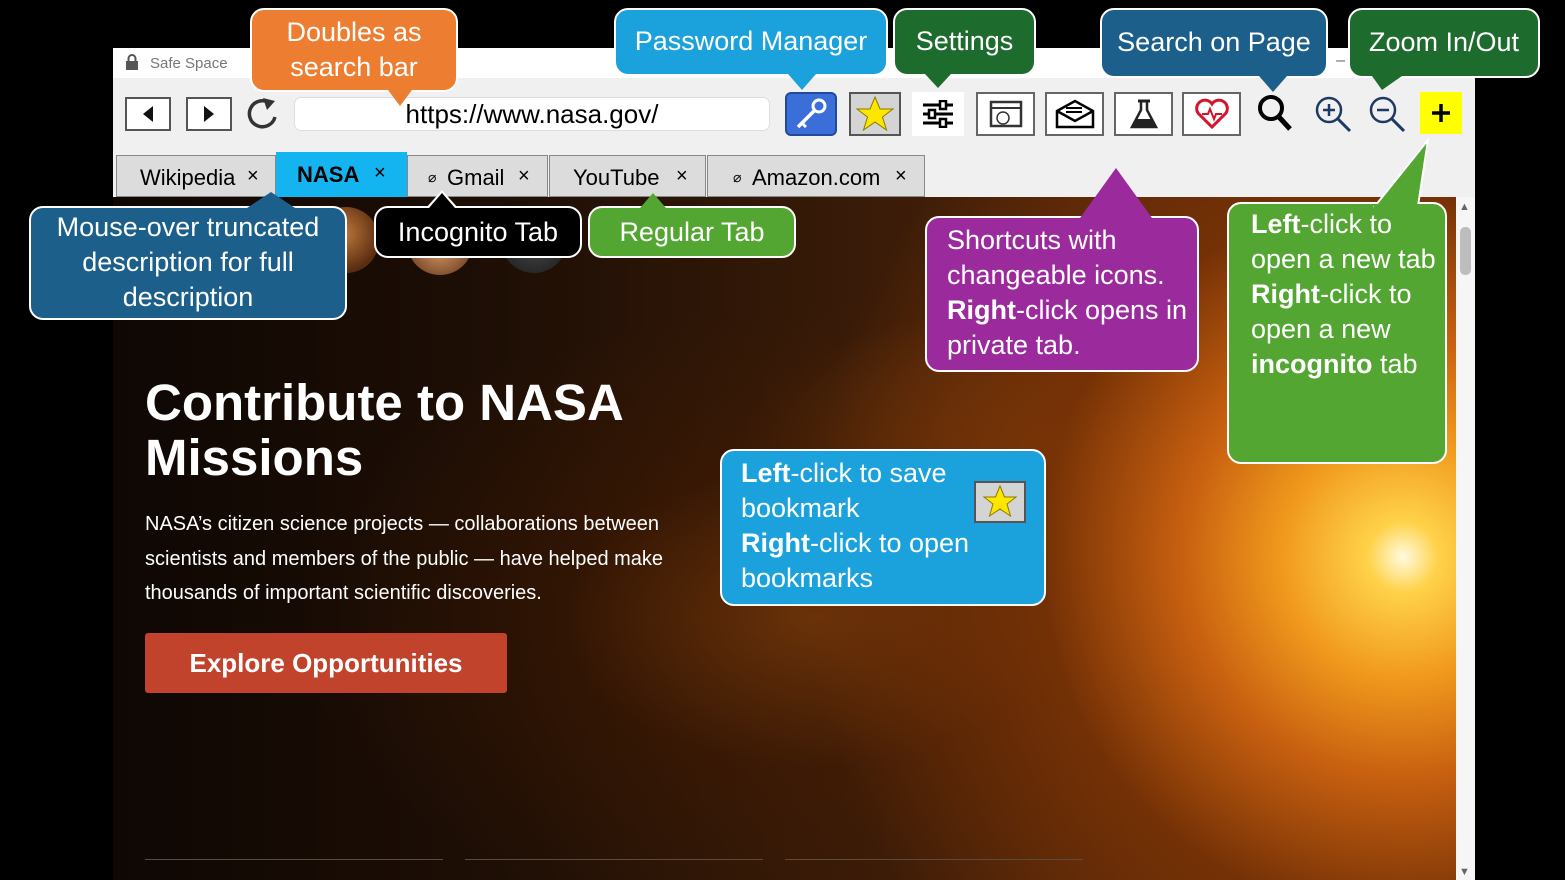 This screenshot has width=1565, height=880. I want to click on back-button, so click(148, 114).